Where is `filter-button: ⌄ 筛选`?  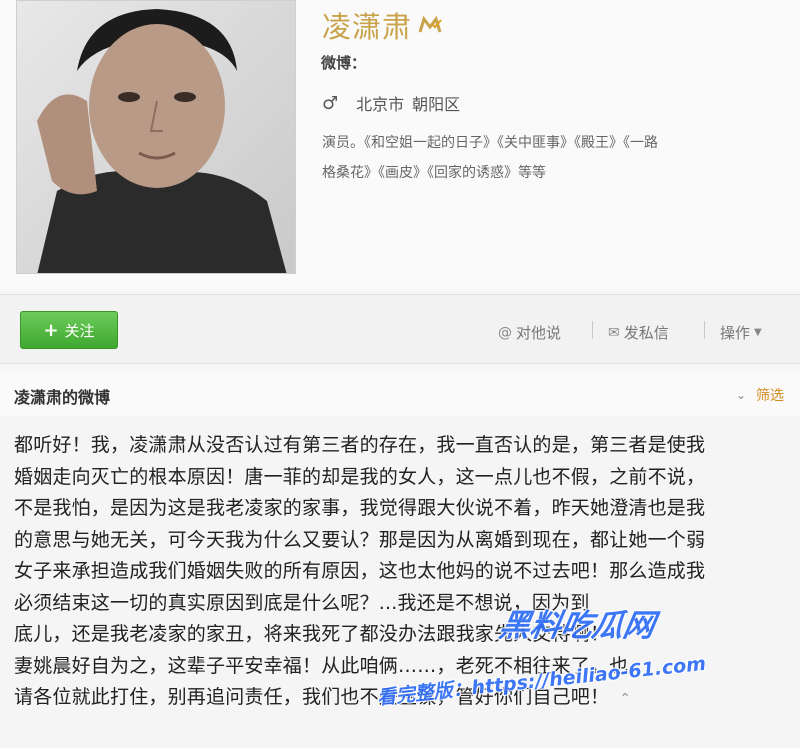 filter-button: ⌄ 筛选 is located at coordinates (760, 395).